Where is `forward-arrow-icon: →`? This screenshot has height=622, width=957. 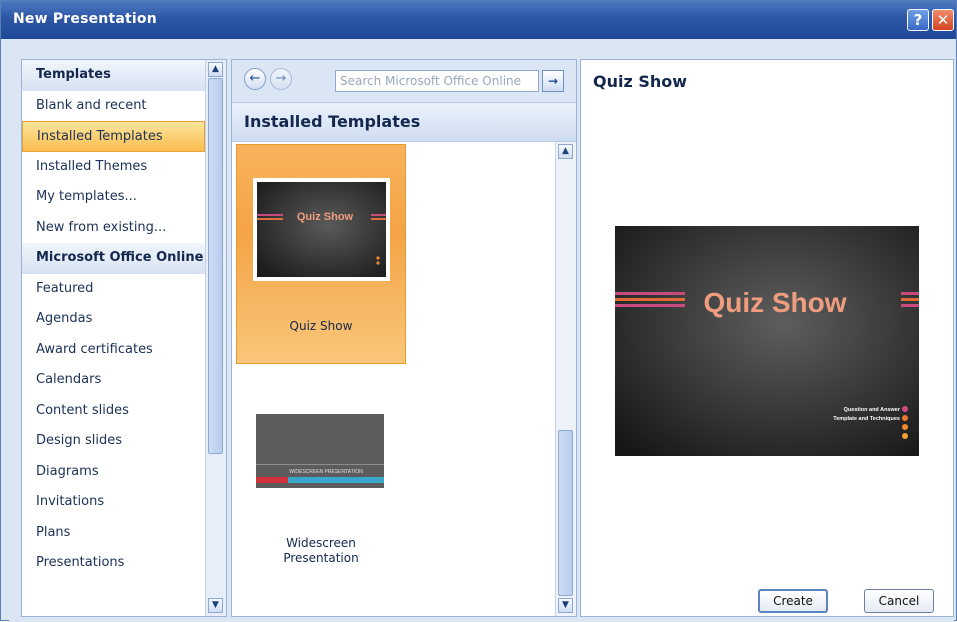
forward-arrow-icon: → is located at coordinates (281, 79).